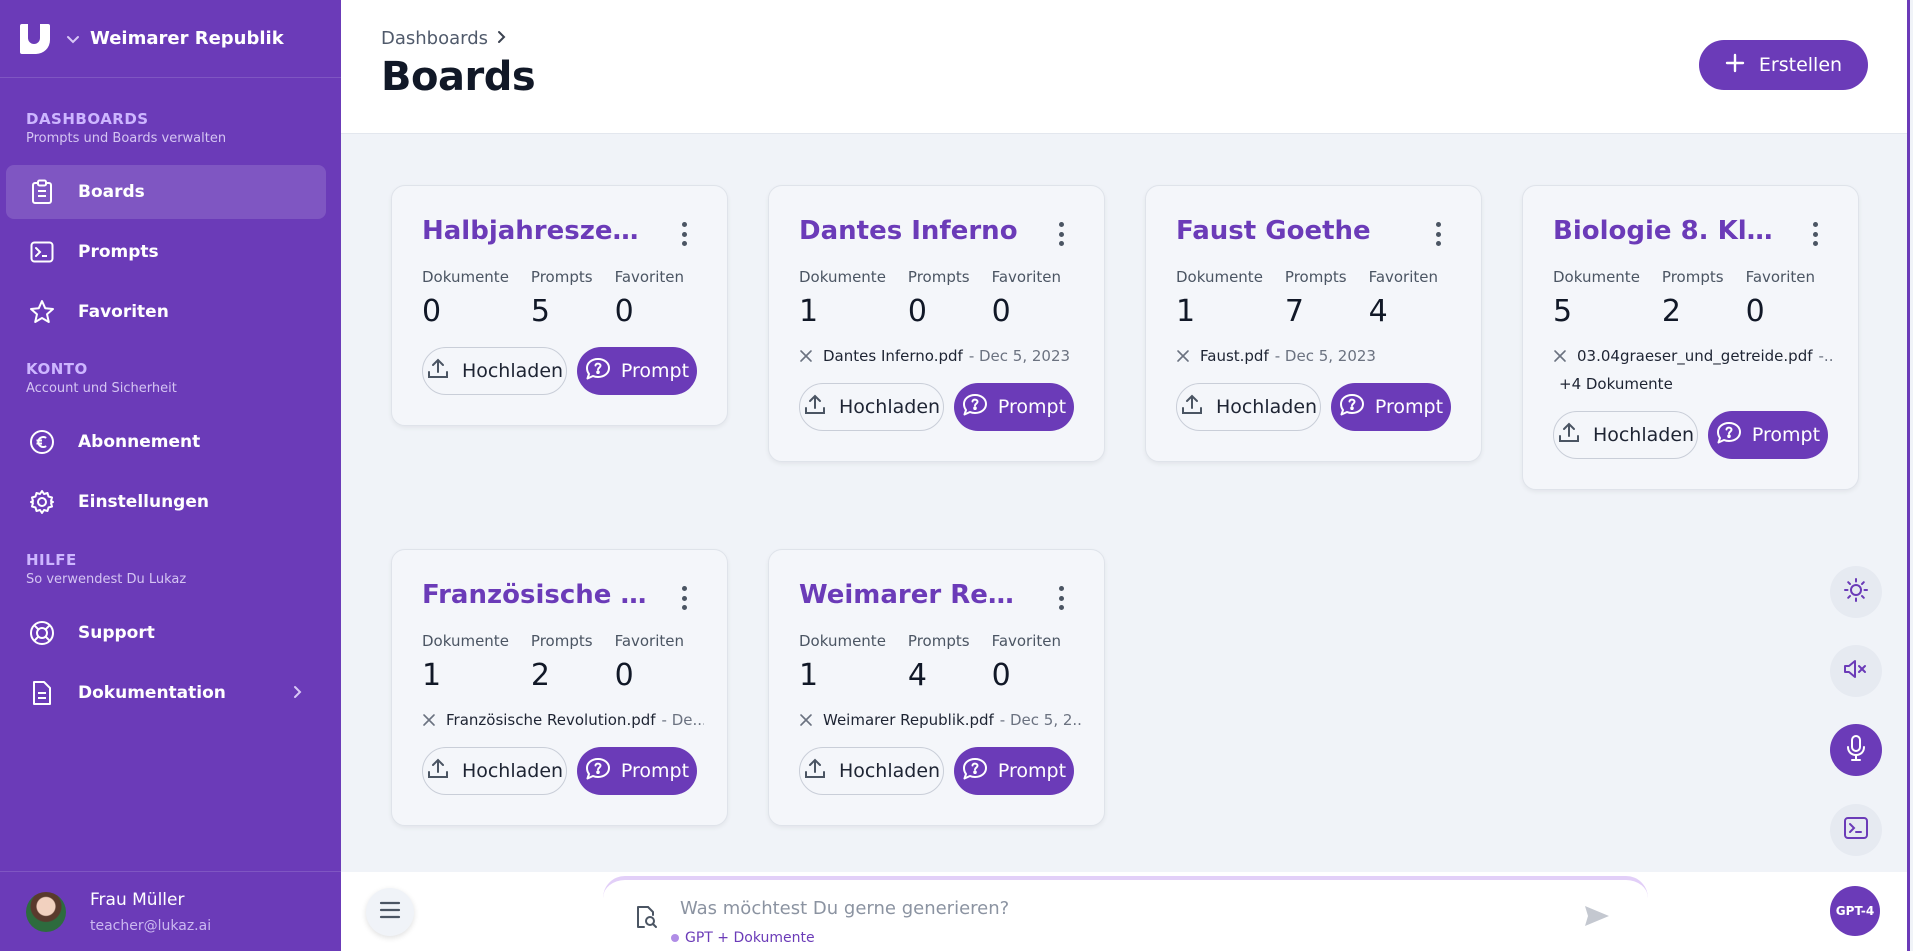 The image size is (1913, 951). I want to click on voice-input-button, so click(1856, 750).